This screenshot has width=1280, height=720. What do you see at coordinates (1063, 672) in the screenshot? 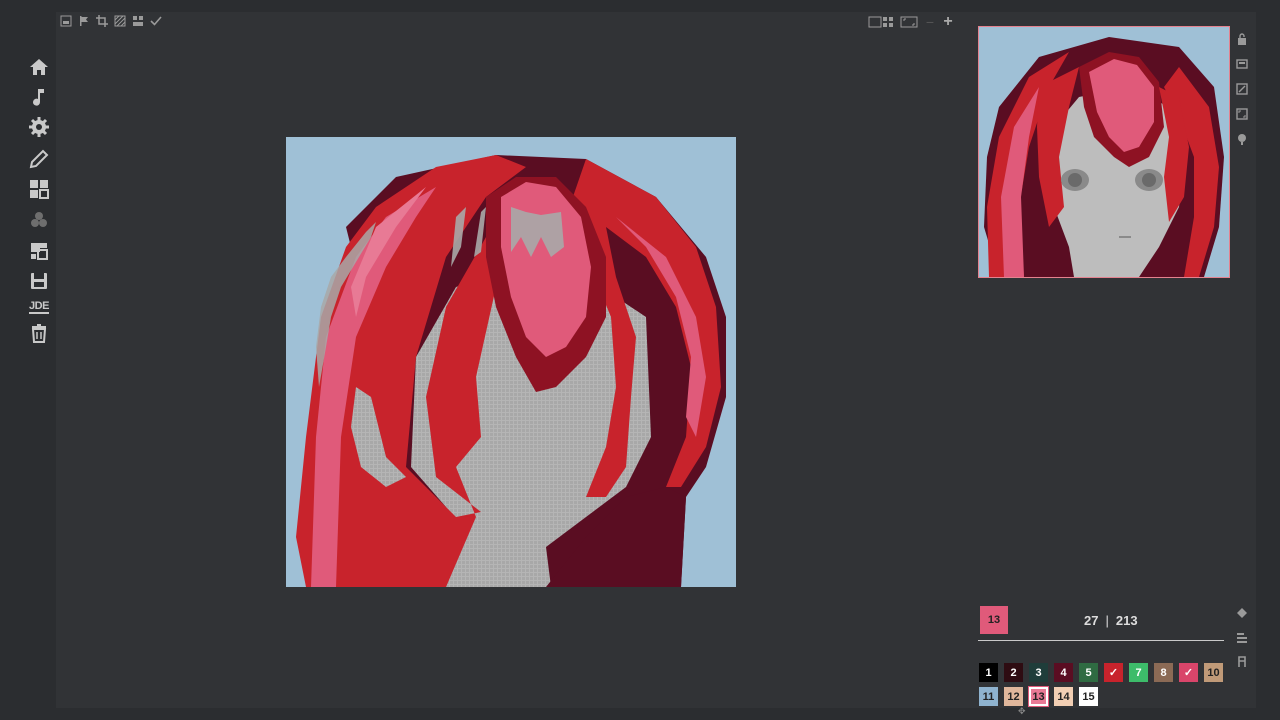
I see `palette-swatch: 4` at bounding box center [1063, 672].